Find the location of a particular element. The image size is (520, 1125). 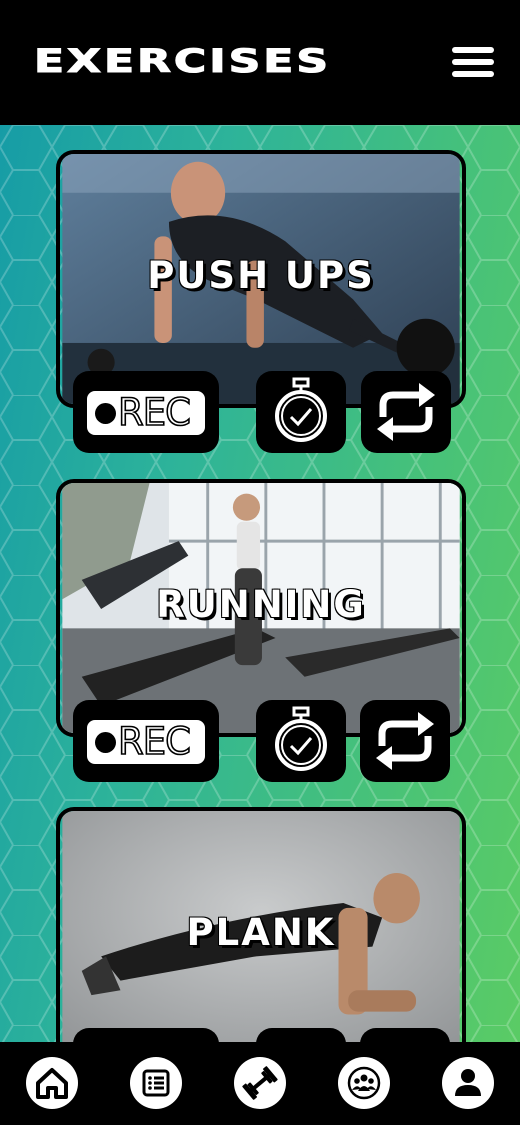

group-icon is located at coordinates (364, 1083).